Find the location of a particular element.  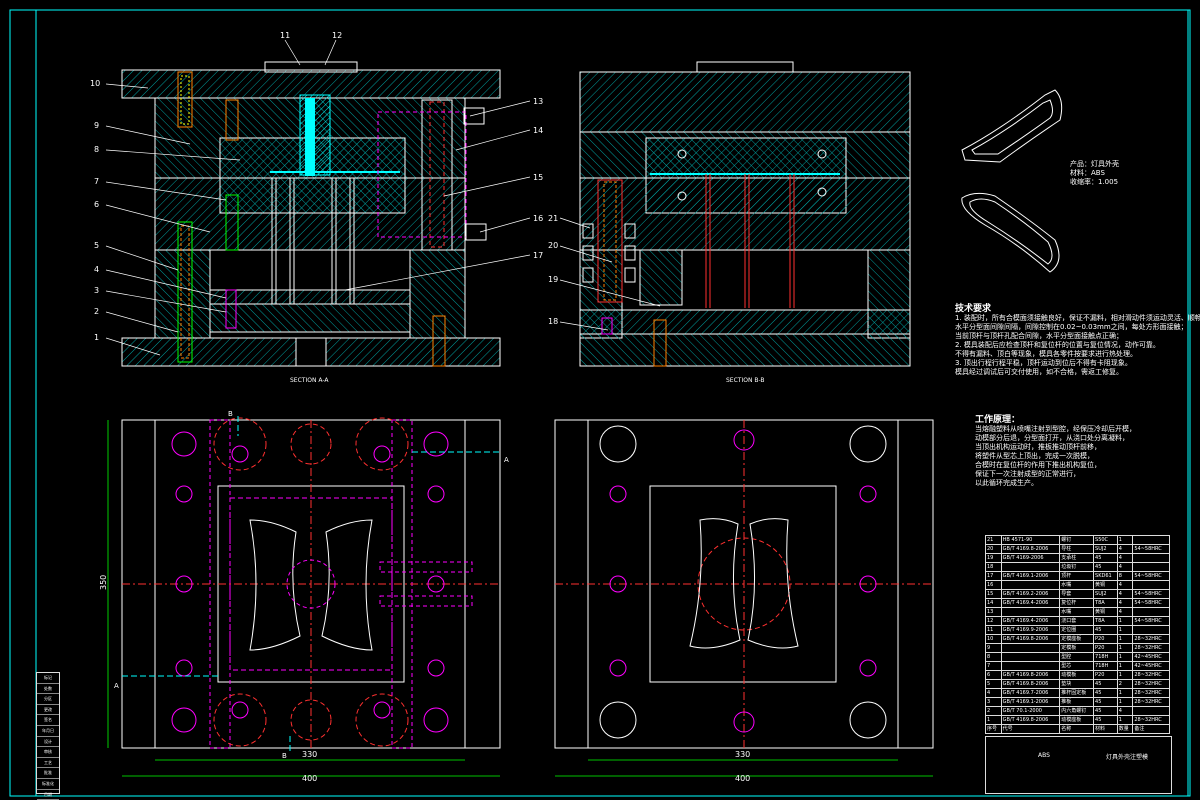

tech-req-line: 当前顶杆与顶杆孔配合间隙，水平分型面接触点正确； is located at coordinates (1039, 336).